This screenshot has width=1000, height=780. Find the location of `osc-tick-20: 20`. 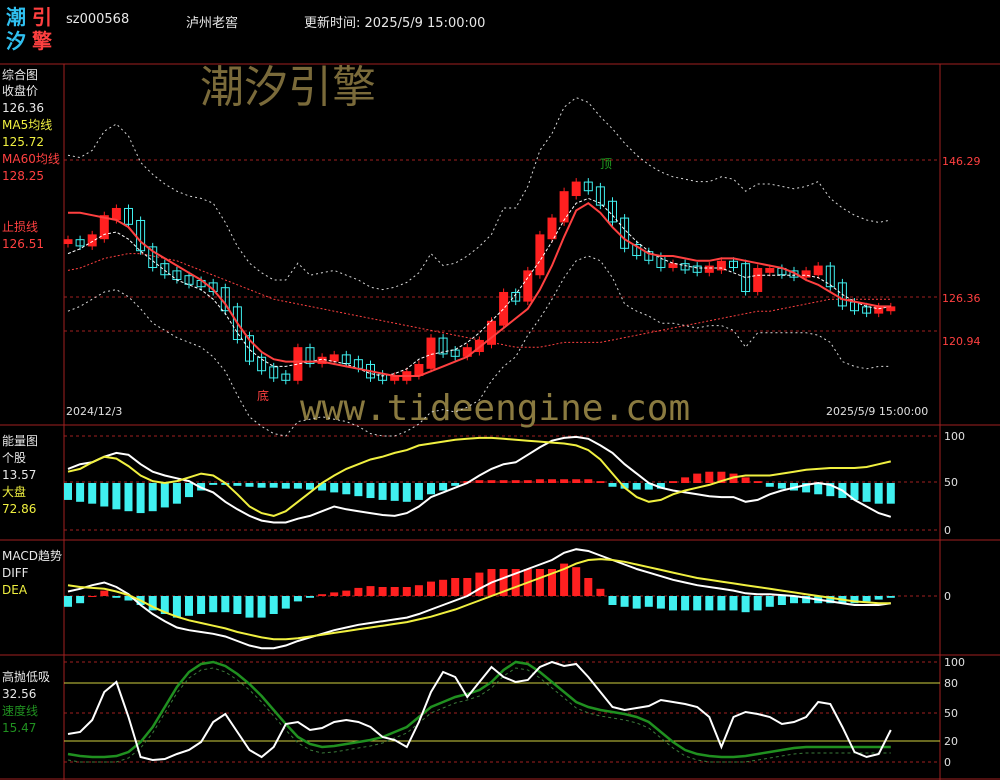

osc-tick-20: 20 is located at coordinates (951, 741).